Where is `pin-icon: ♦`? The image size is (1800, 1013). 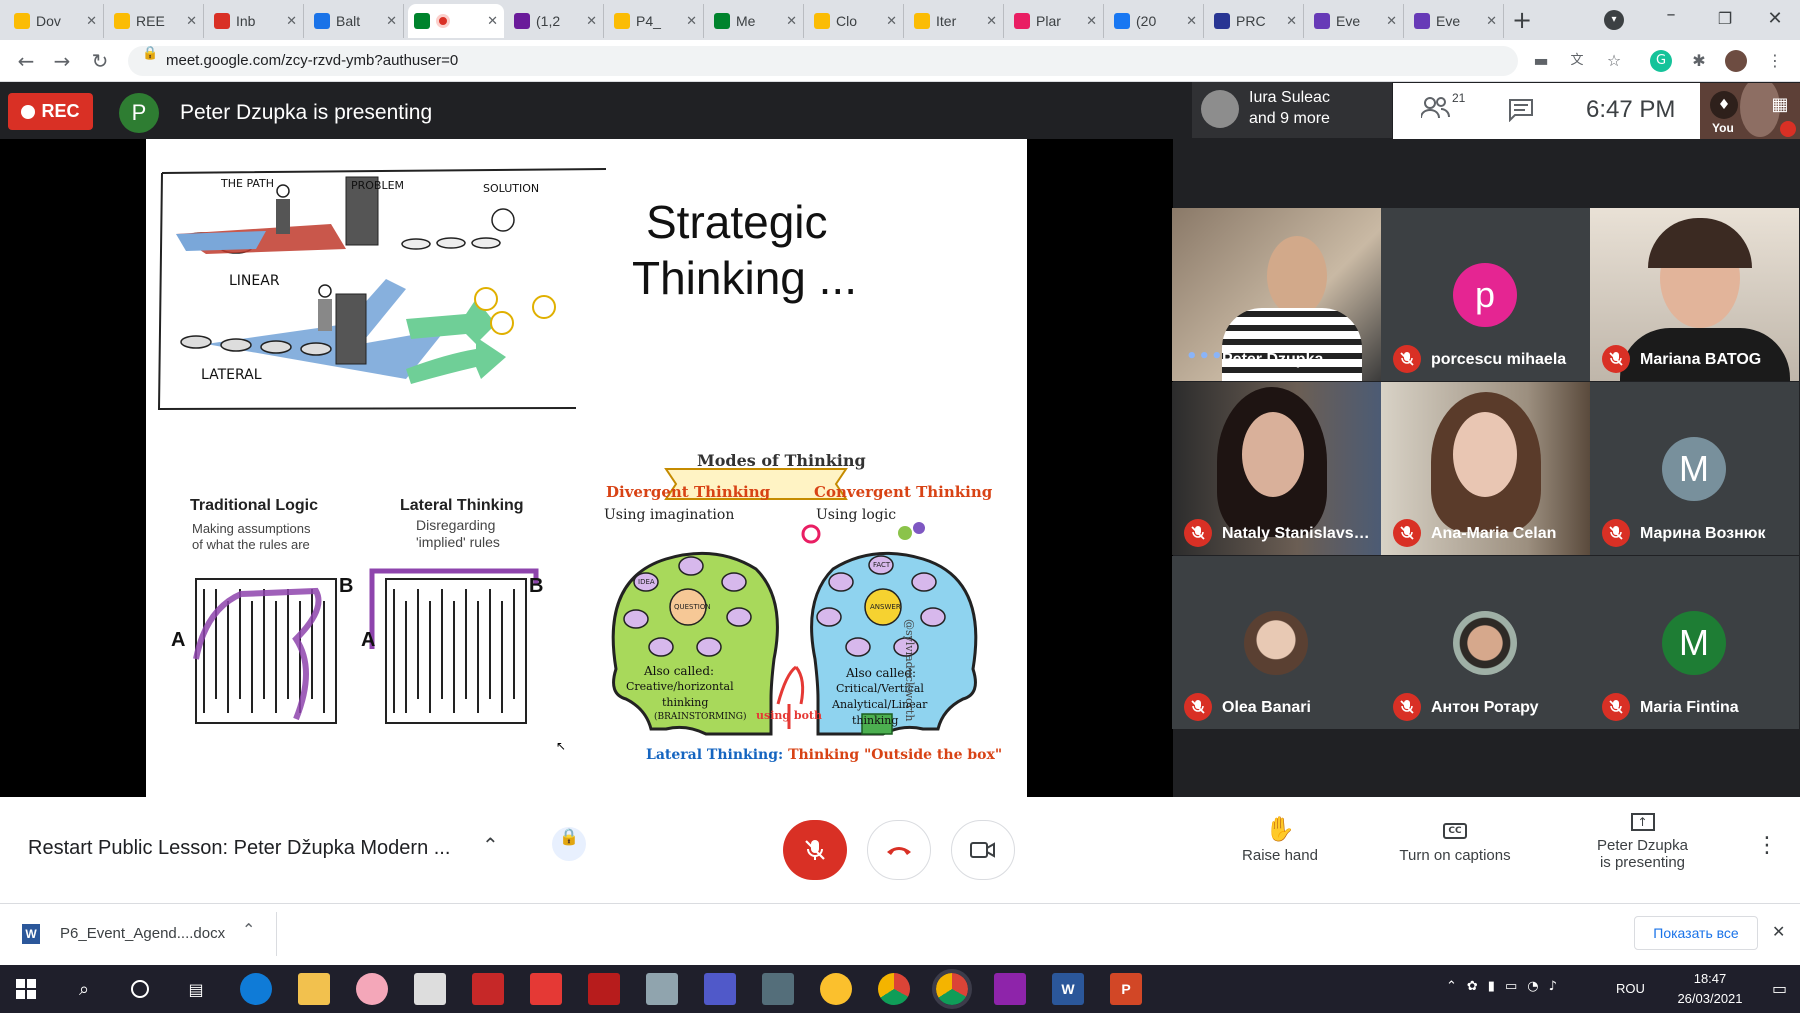
pin-icon: ♦ is located at coordinates (1724, 105).